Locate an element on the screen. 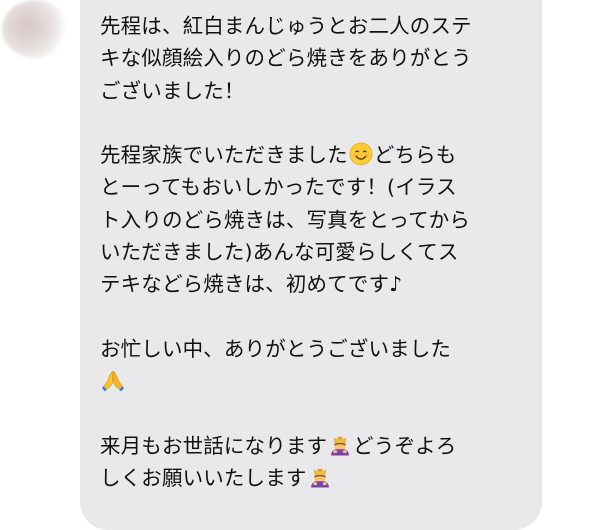 The width and height of the screenshot is (600, 530). message-line: ト入りのどら焼きは、写真をとってから is located at coordinates (285, 219).